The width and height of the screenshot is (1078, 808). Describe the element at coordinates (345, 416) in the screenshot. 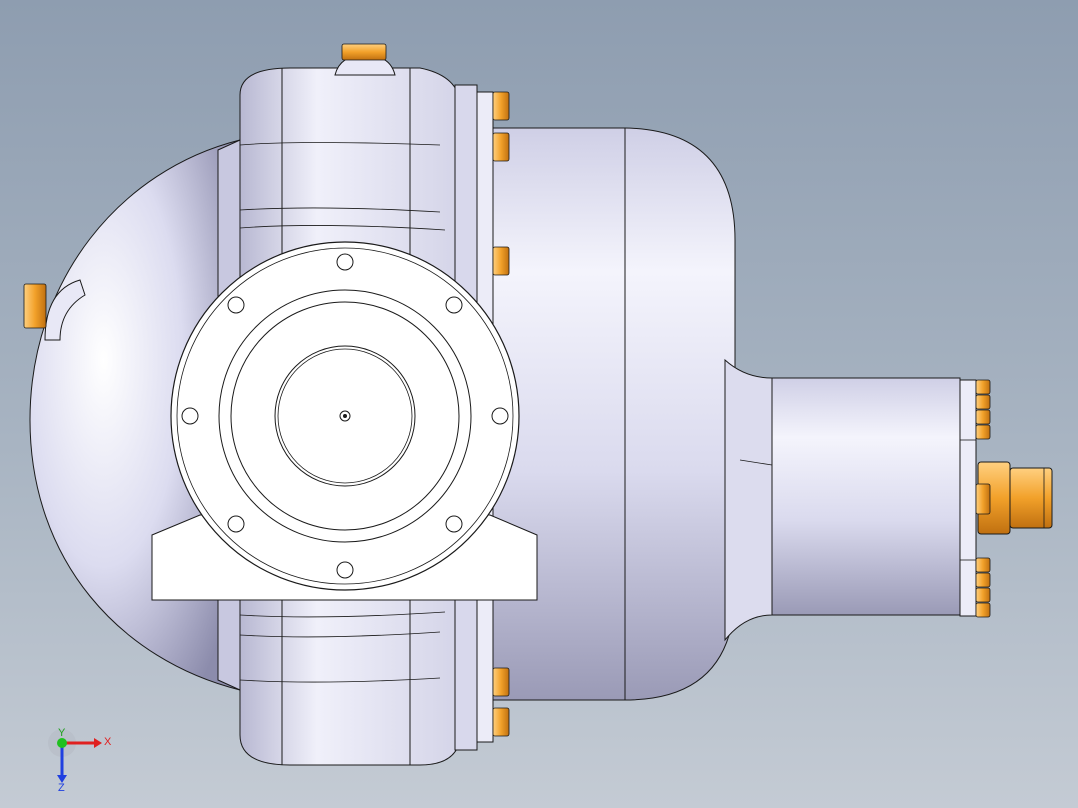

I see `front-flange` at that location.